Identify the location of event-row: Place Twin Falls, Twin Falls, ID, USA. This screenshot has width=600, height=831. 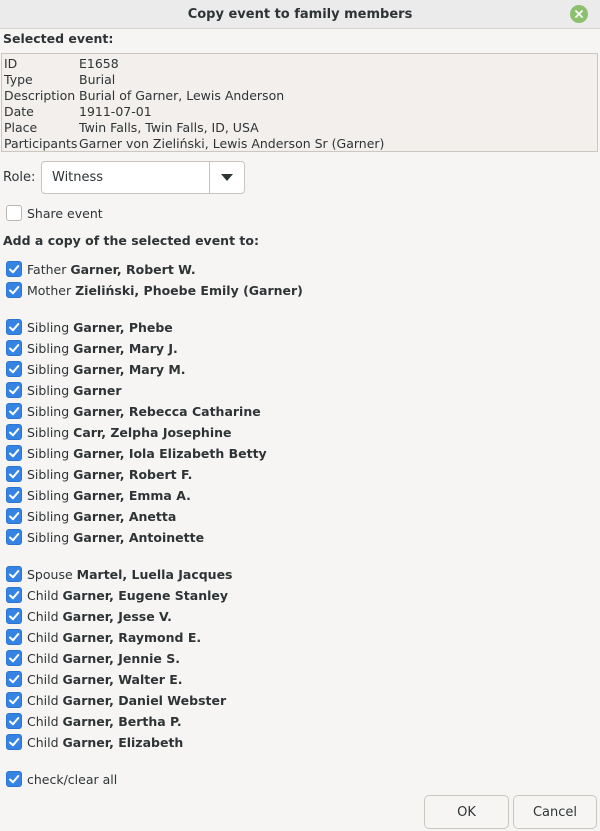
(299, 128).